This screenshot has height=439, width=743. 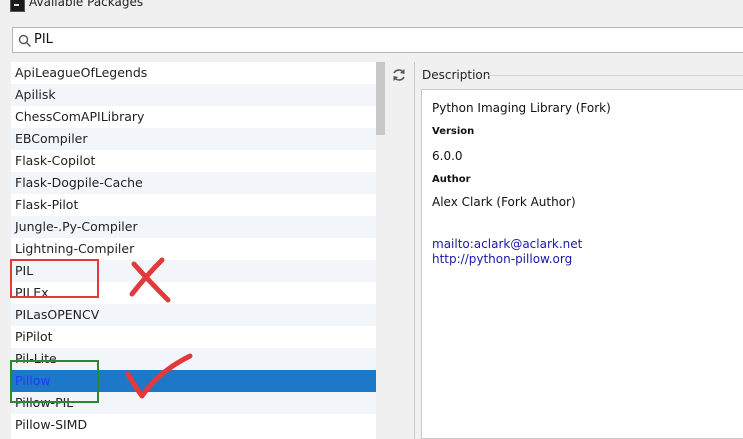 What do you see at coordinates (198, 161) in the screenshot?
I see `list-item: Flask-Copilot` at bounding box center [198, 161].